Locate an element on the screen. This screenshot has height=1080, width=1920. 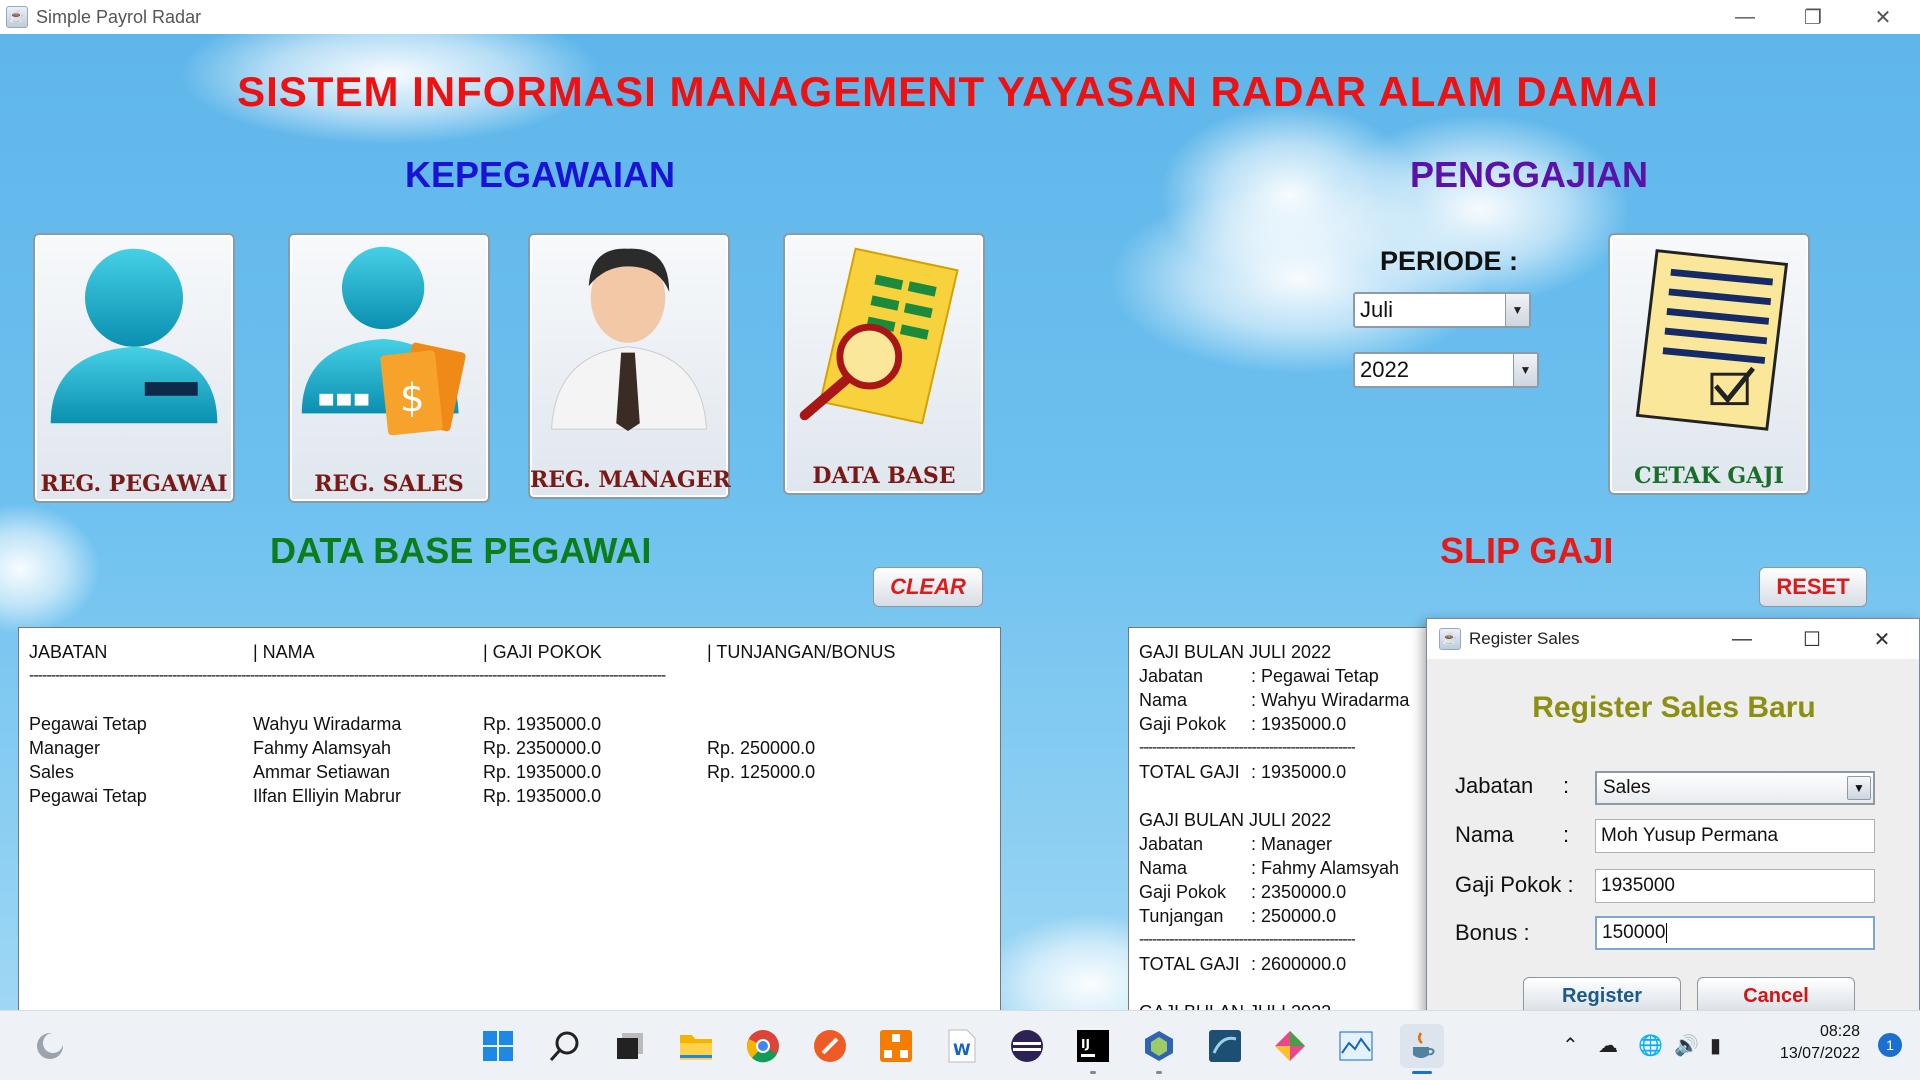
kepegawaian-heading: KEPEGAWAIAN is located at coordinates (540, 174).